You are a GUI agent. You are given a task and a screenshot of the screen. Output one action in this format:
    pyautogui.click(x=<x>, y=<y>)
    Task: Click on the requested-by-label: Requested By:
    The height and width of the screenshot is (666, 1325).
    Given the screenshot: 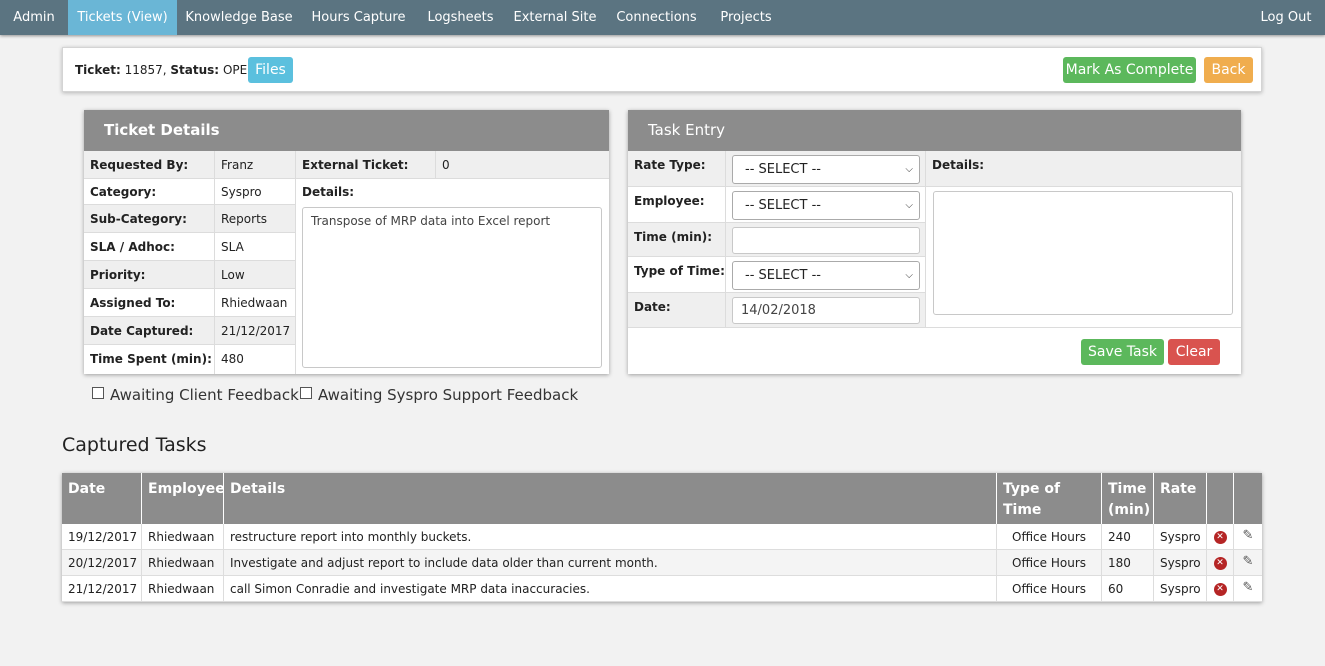 What is the action you would take?
    pyautogui.click(x=149, y=165)
    